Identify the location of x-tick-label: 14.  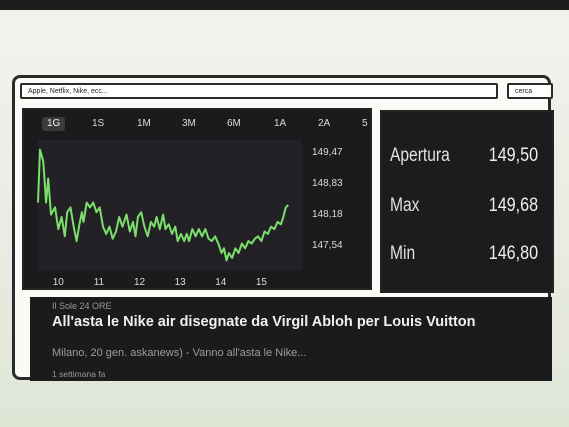
(221, 282).